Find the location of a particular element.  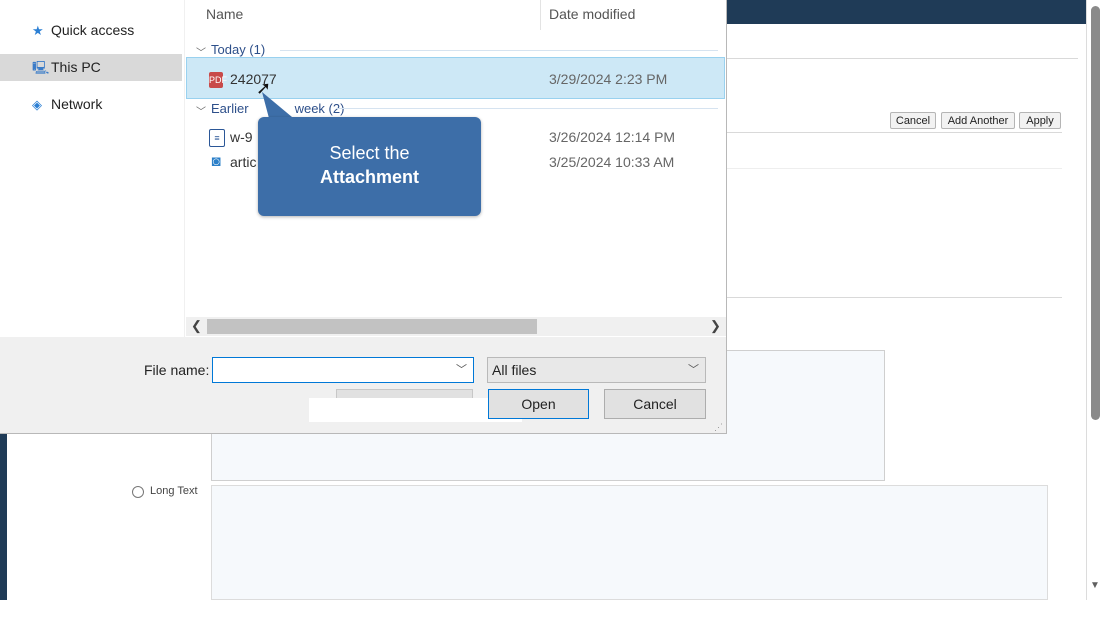

network-icon: ◈ is located at coordinates (37, 104).